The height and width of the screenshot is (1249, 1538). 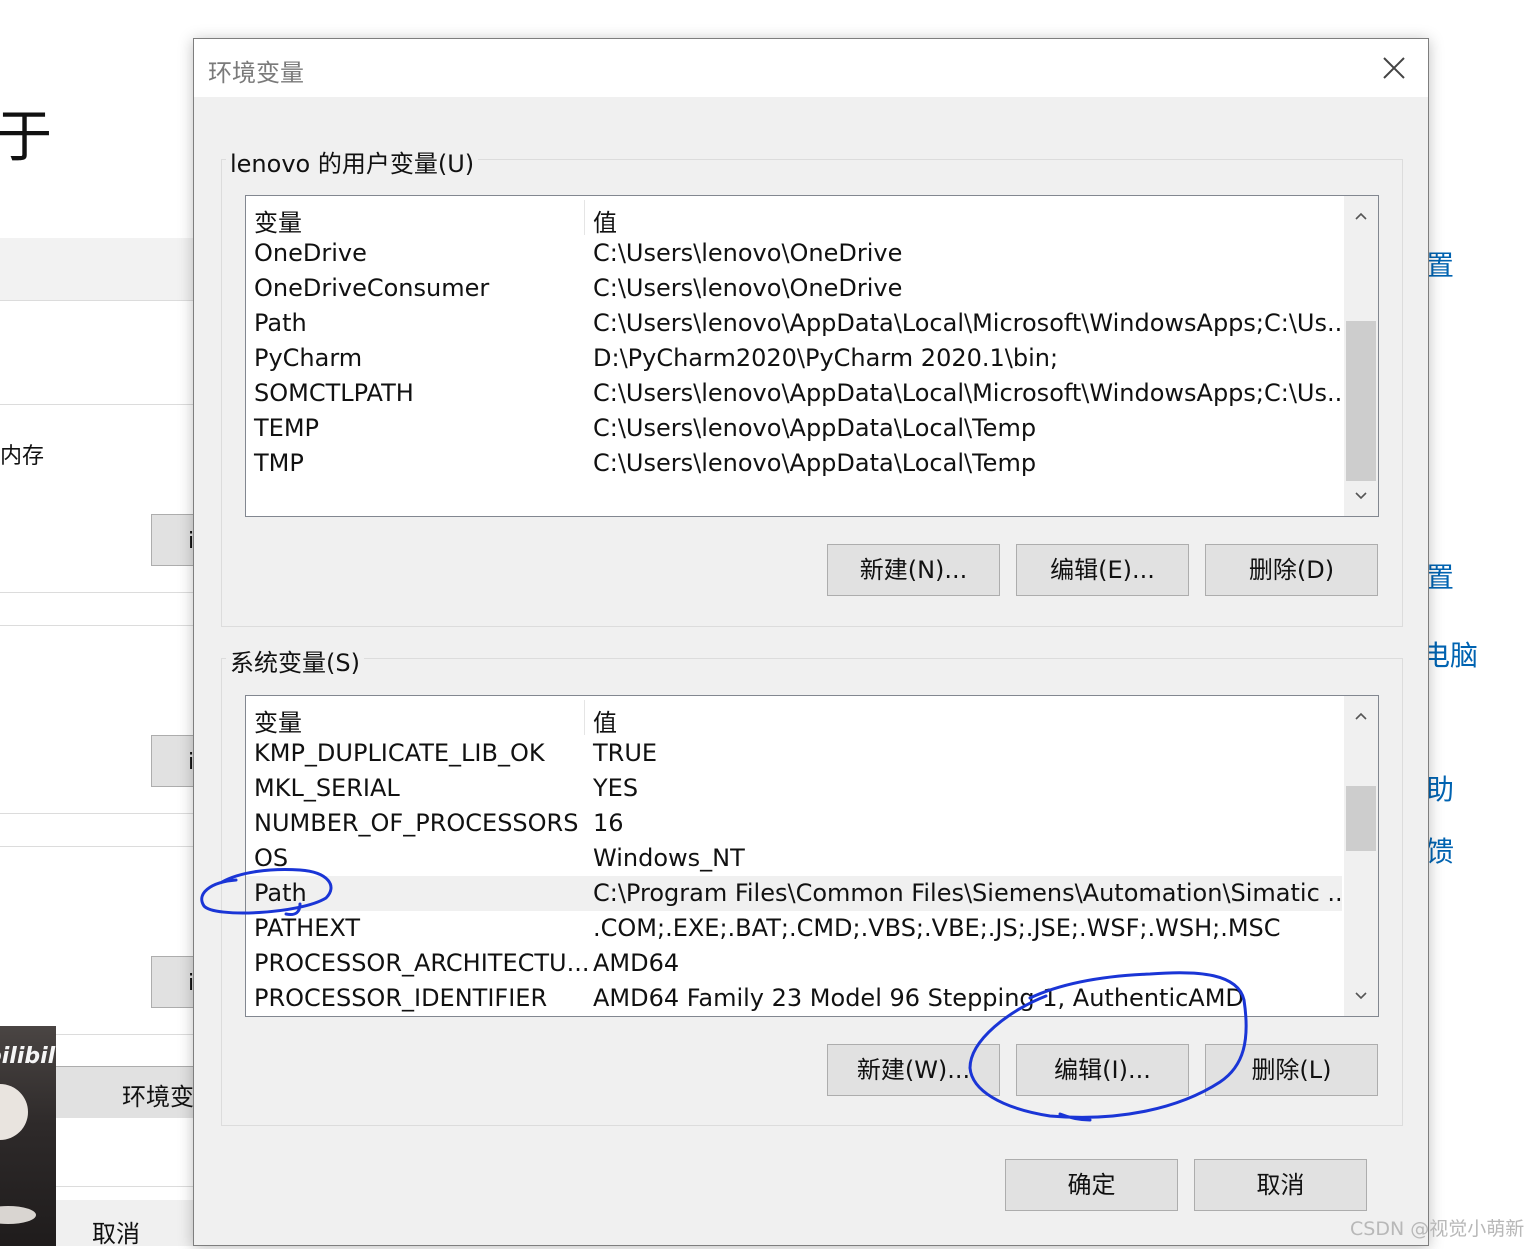 What do you see at coordinates (608, 823) in the screenshot?
I see `variable-value: 16` at bounding box center [608, 823].